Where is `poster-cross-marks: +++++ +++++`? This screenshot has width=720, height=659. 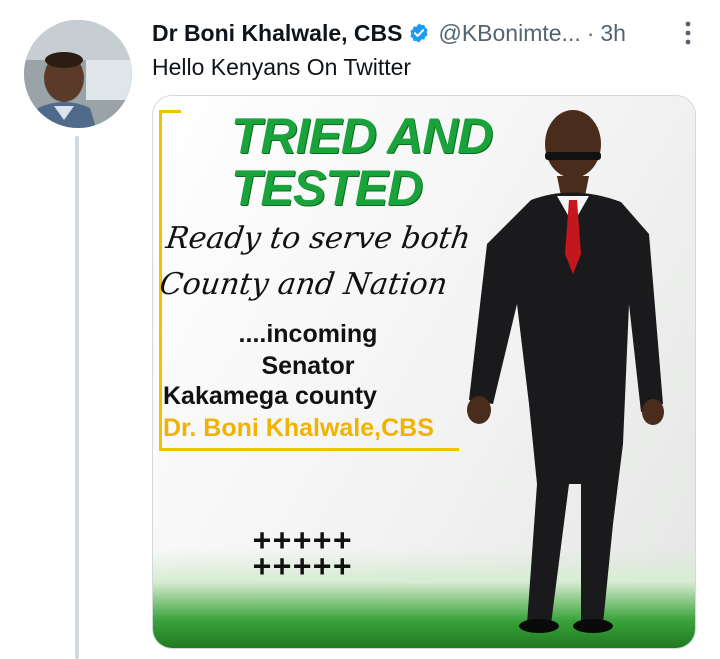
poster-cross-marks: +++++ +++++ is located at coordinates (303, 555).